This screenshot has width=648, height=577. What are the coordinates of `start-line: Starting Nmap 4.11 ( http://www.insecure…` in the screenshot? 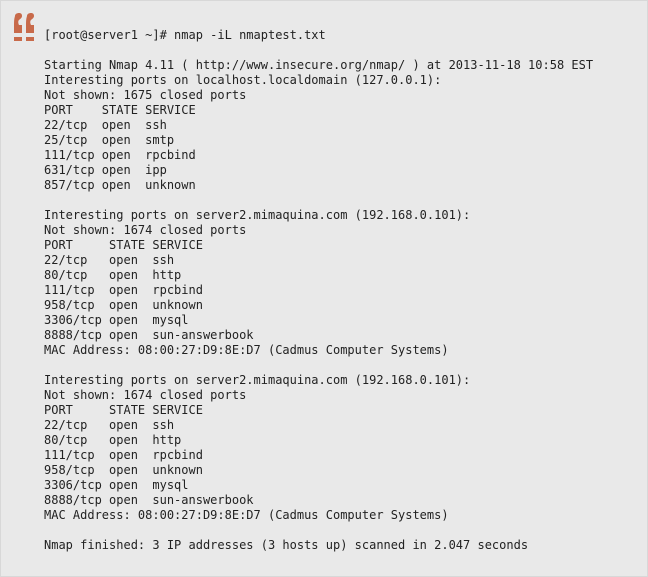 It's located at (319, 65).